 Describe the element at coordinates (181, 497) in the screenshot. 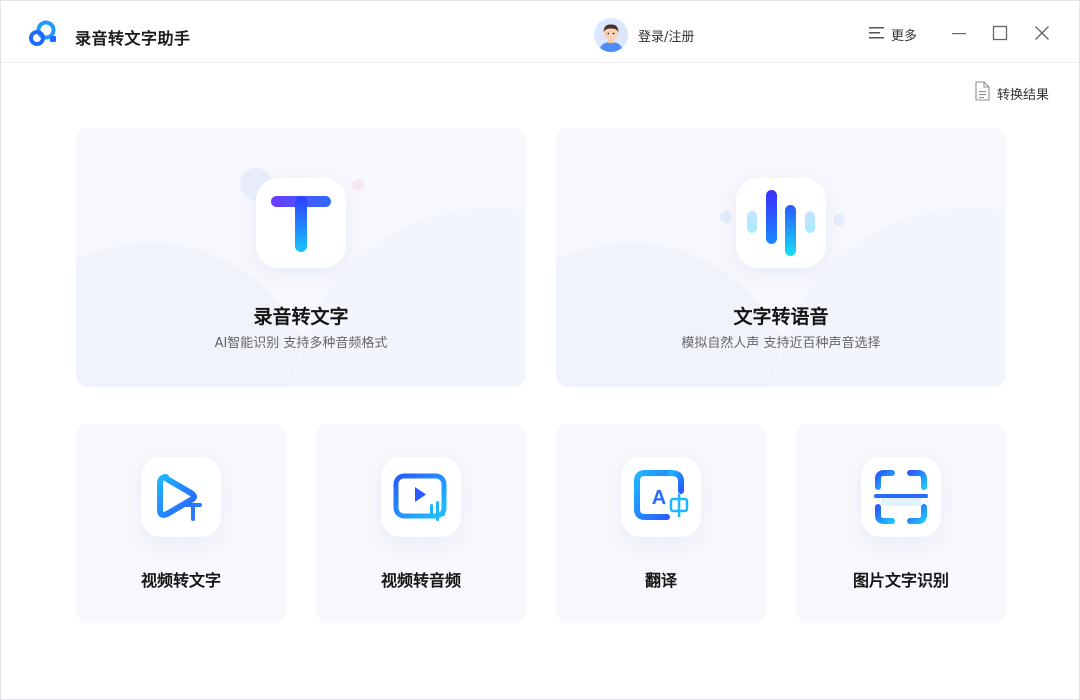

I see `video-to-text-icon` at that location.